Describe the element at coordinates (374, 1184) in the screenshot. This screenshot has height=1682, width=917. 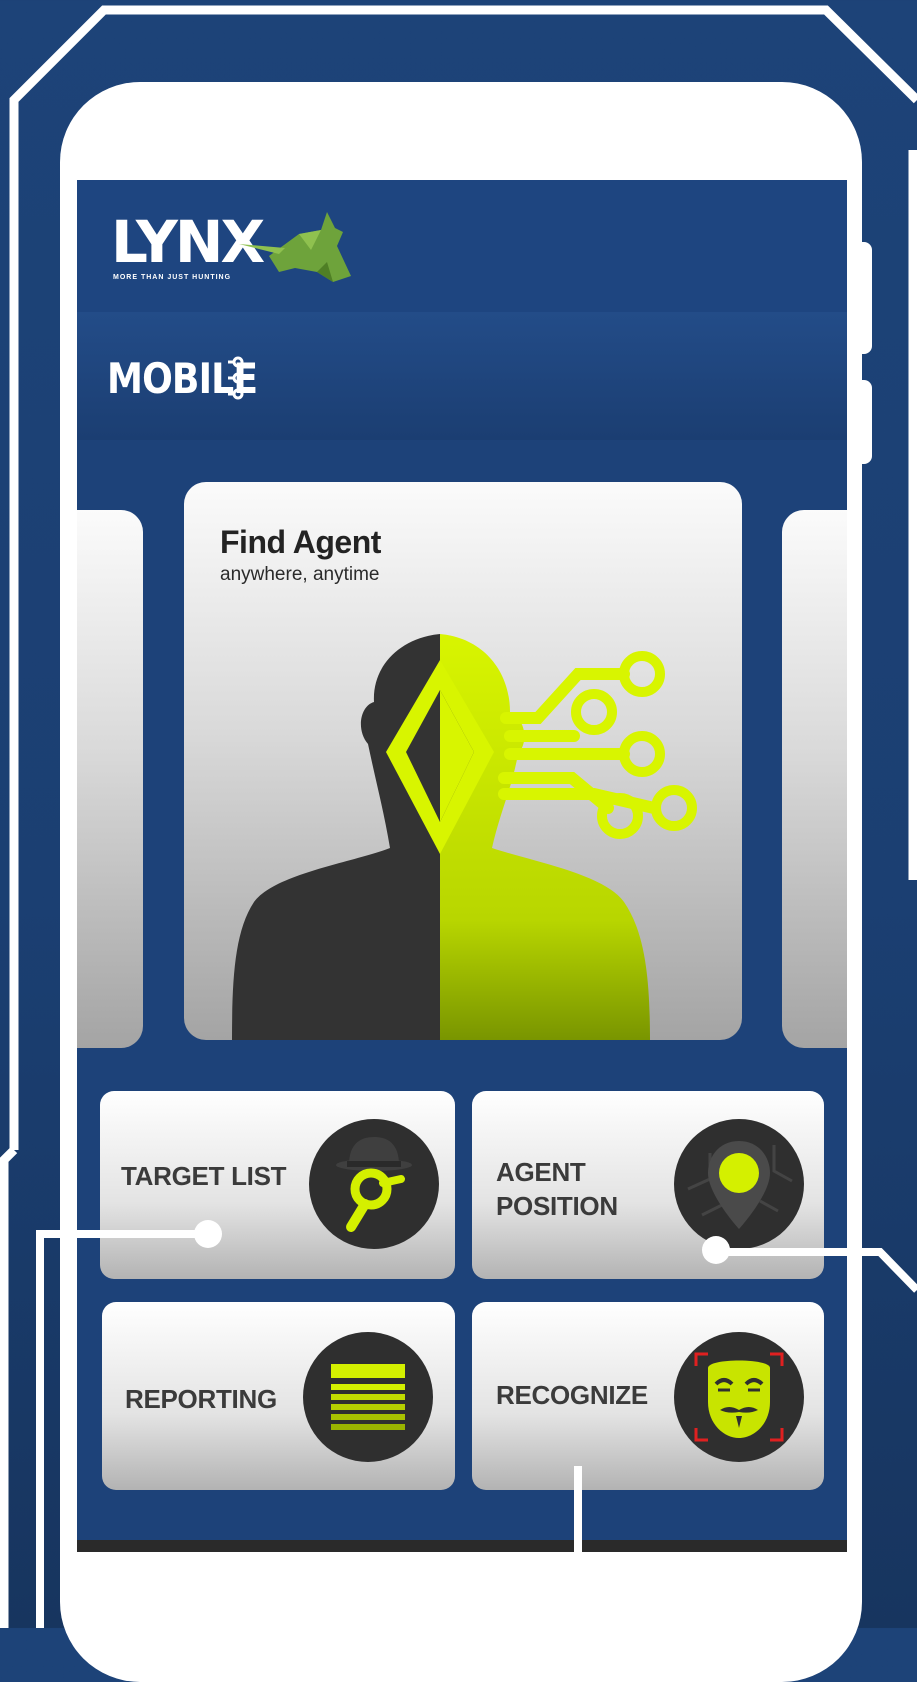
I see `spy-search-icon` at that location.